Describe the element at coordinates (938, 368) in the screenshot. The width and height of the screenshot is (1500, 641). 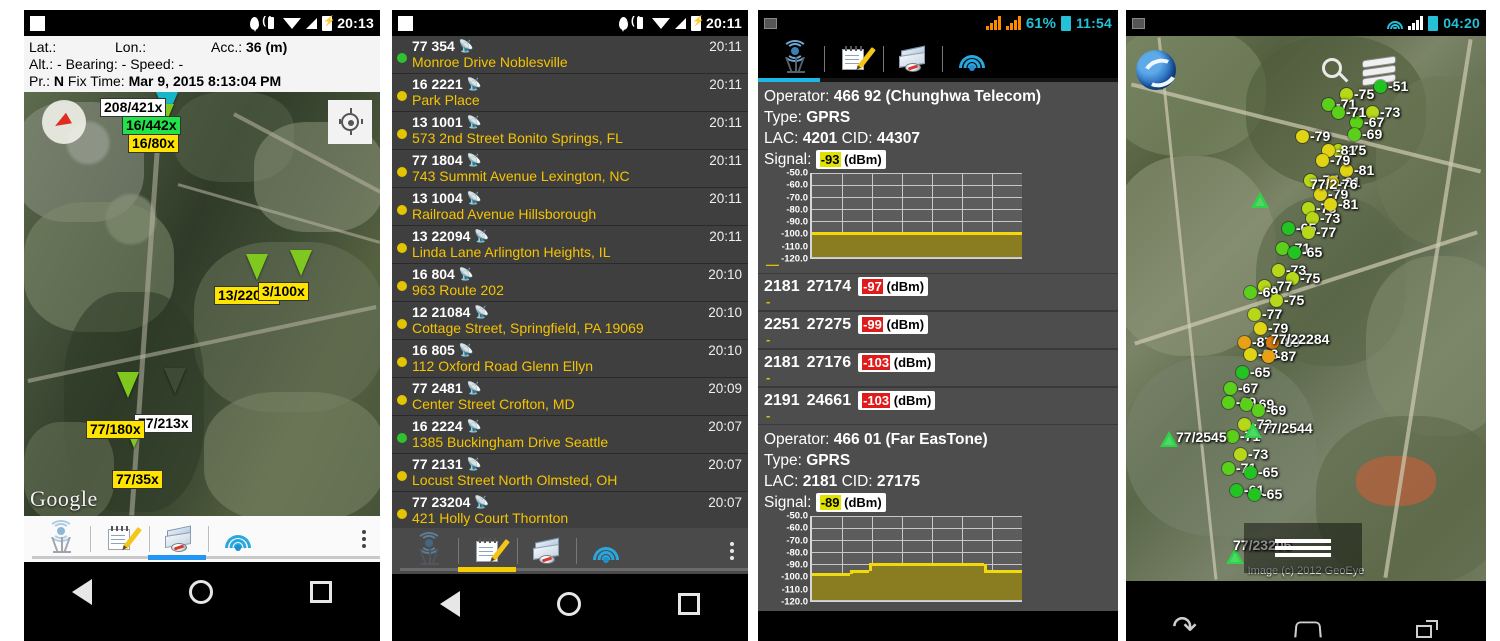
I see `neighbor-row: 2181 27176 -103 (dBm) -` at that location.